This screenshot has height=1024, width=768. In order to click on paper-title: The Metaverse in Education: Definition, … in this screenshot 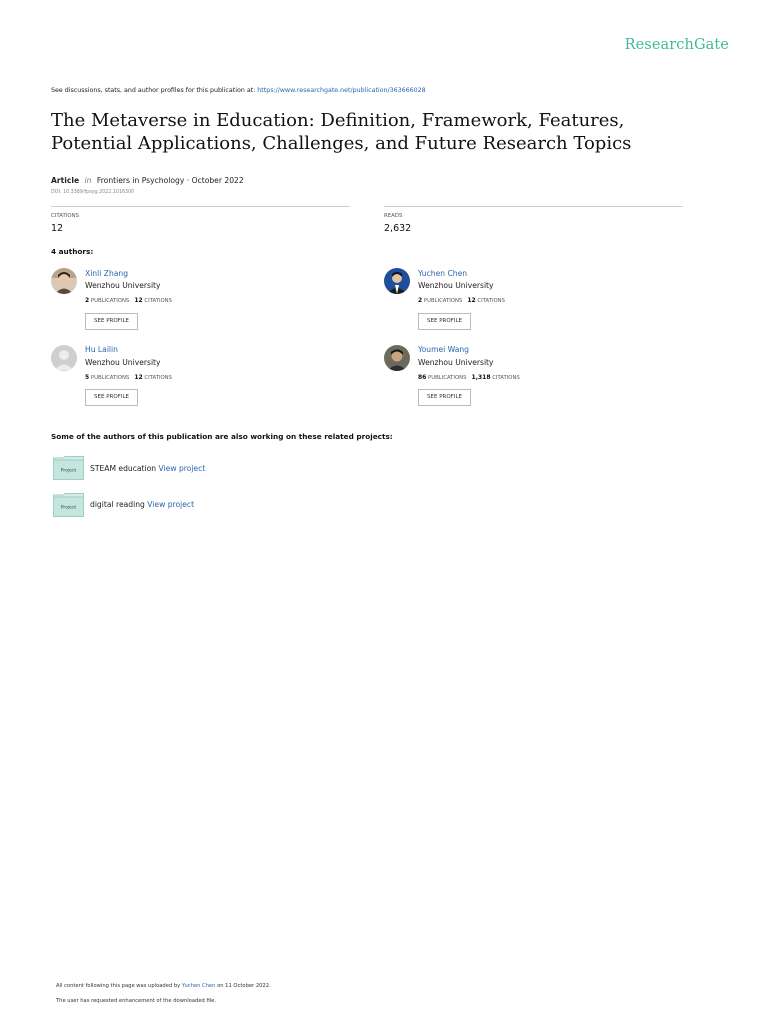, I will do `click(341, 132)`.